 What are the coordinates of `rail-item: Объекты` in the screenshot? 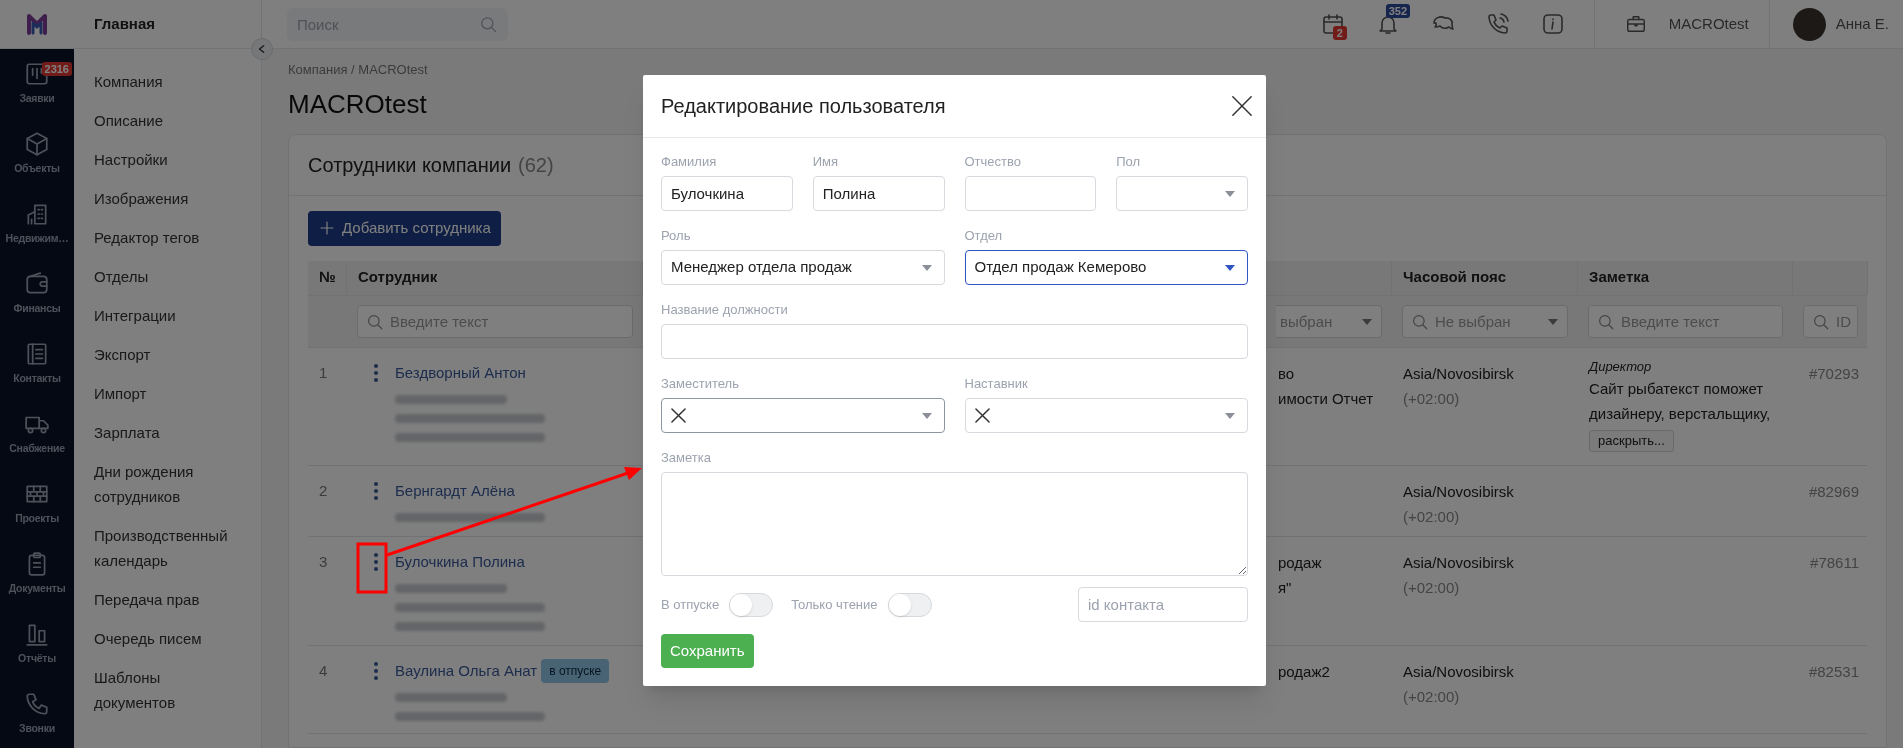 It's located at (37, 154).